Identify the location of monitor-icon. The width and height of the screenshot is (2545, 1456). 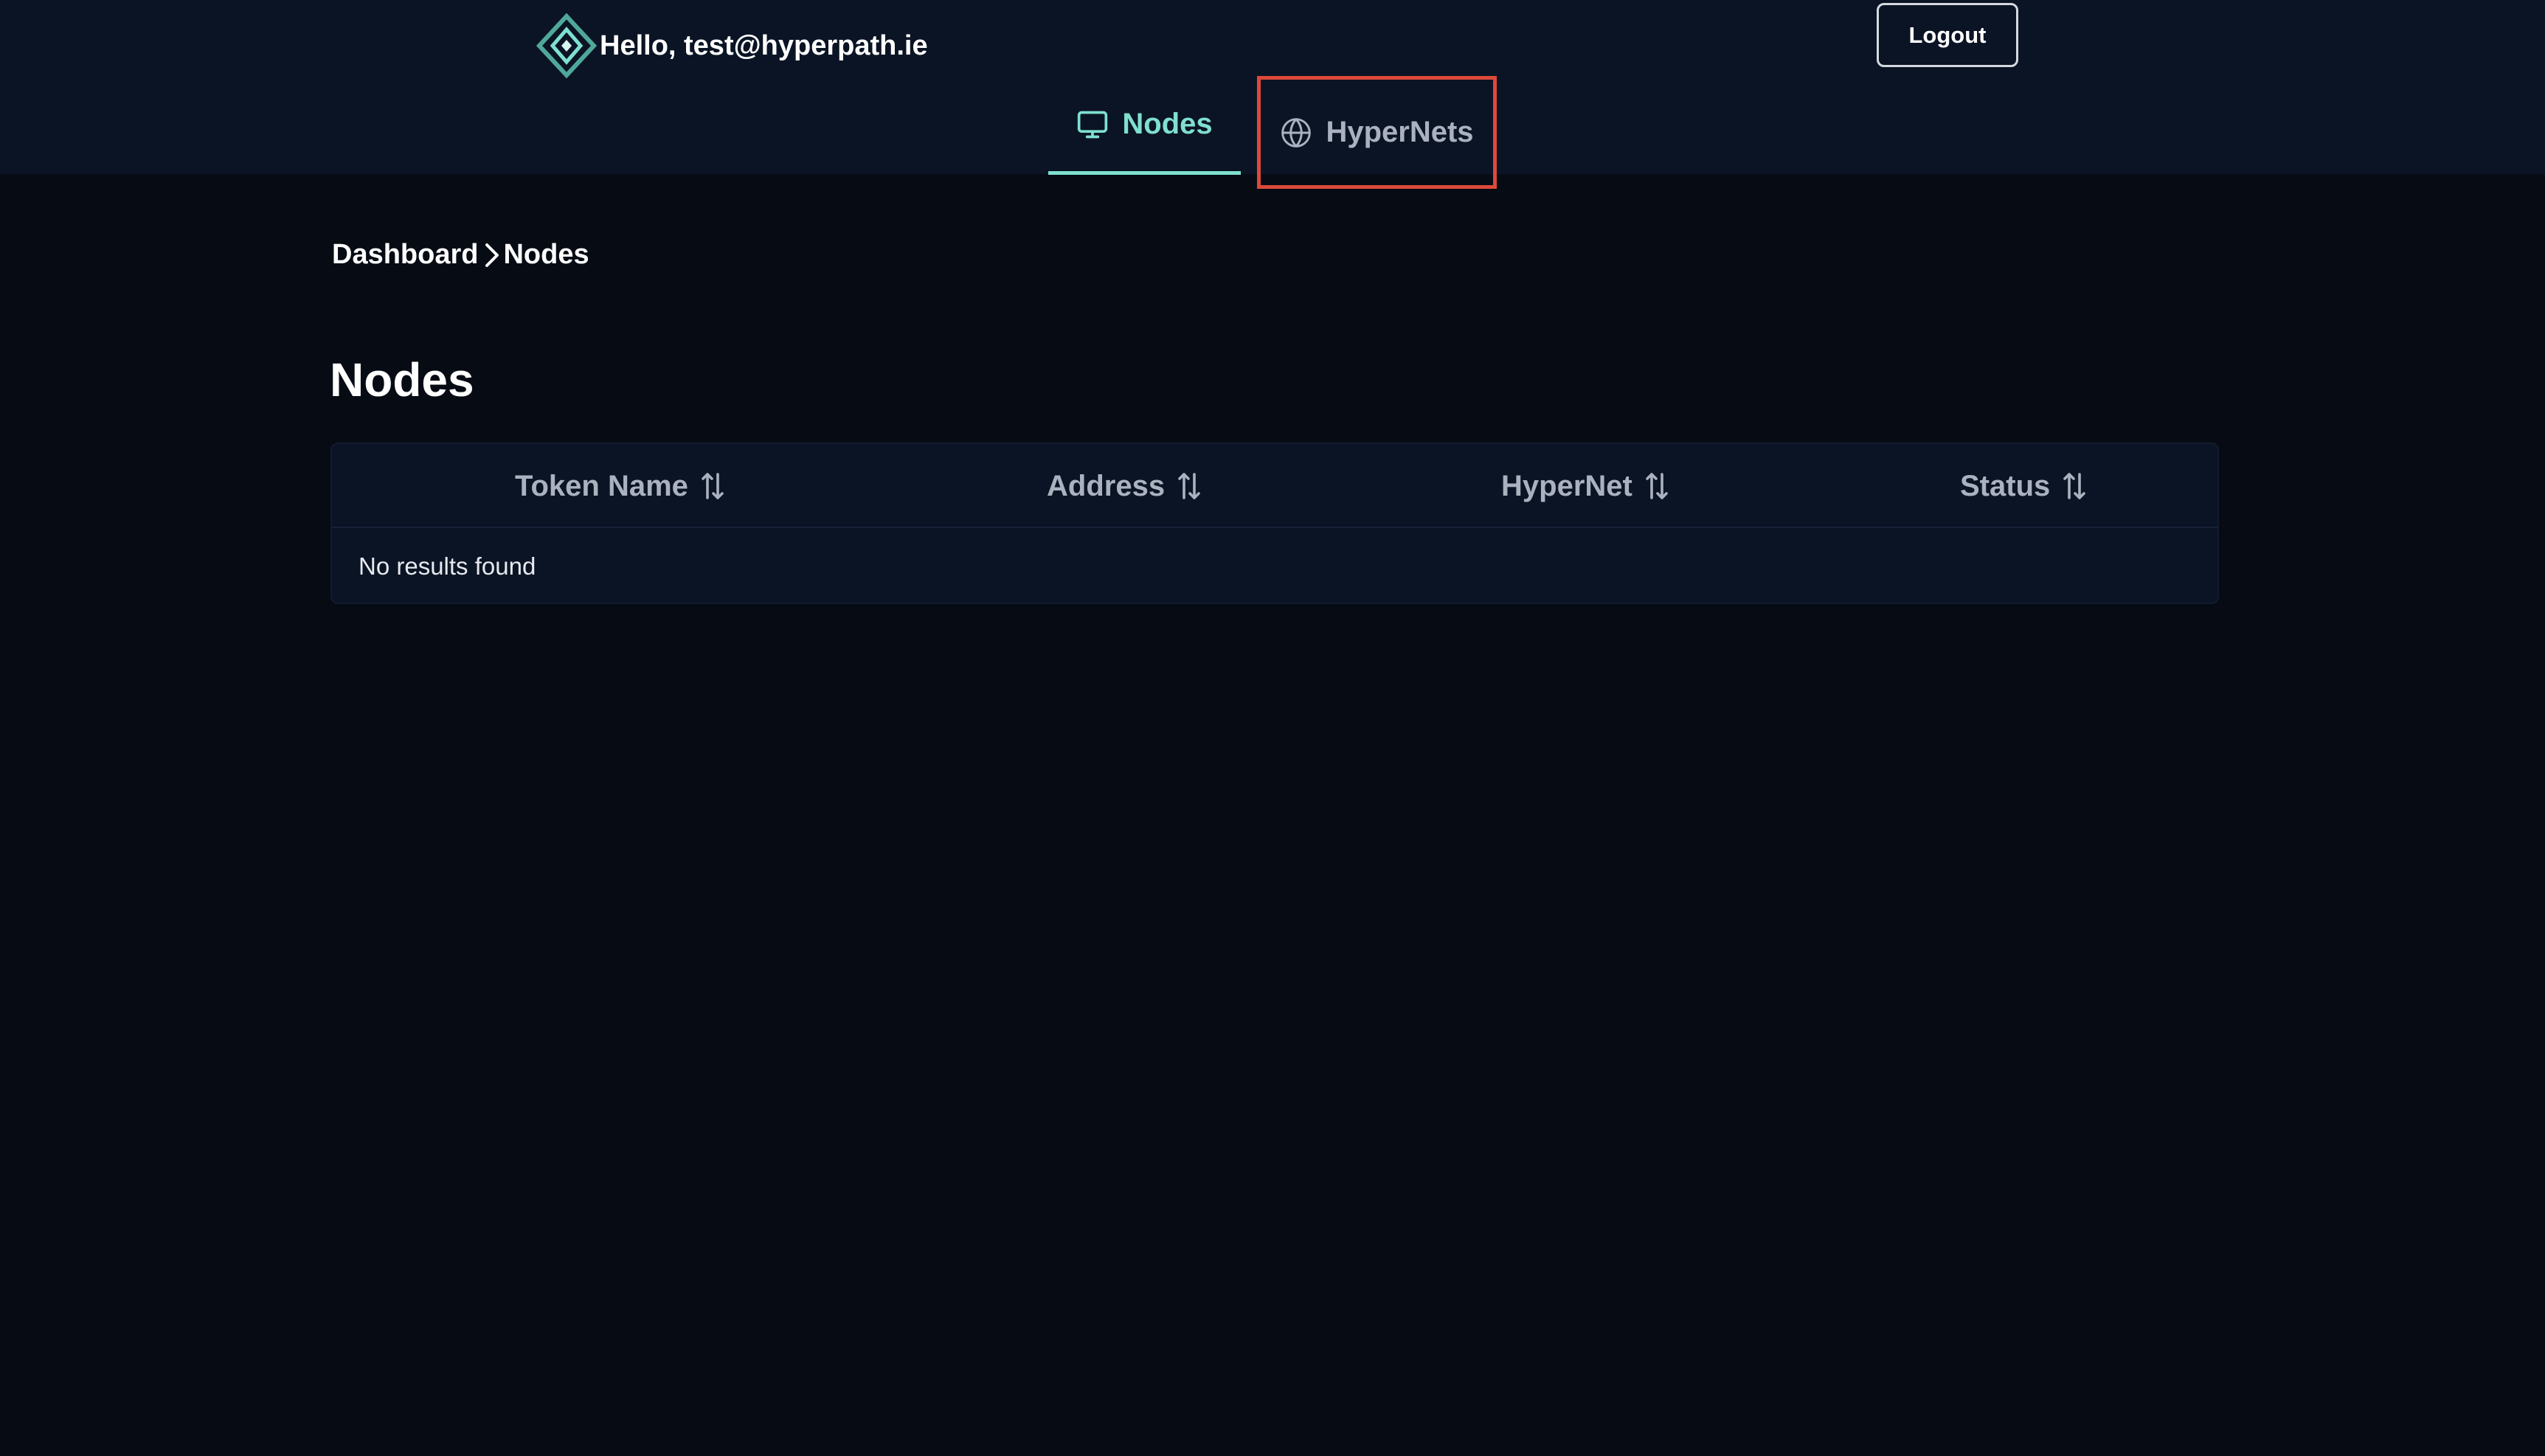
(1093, 124).